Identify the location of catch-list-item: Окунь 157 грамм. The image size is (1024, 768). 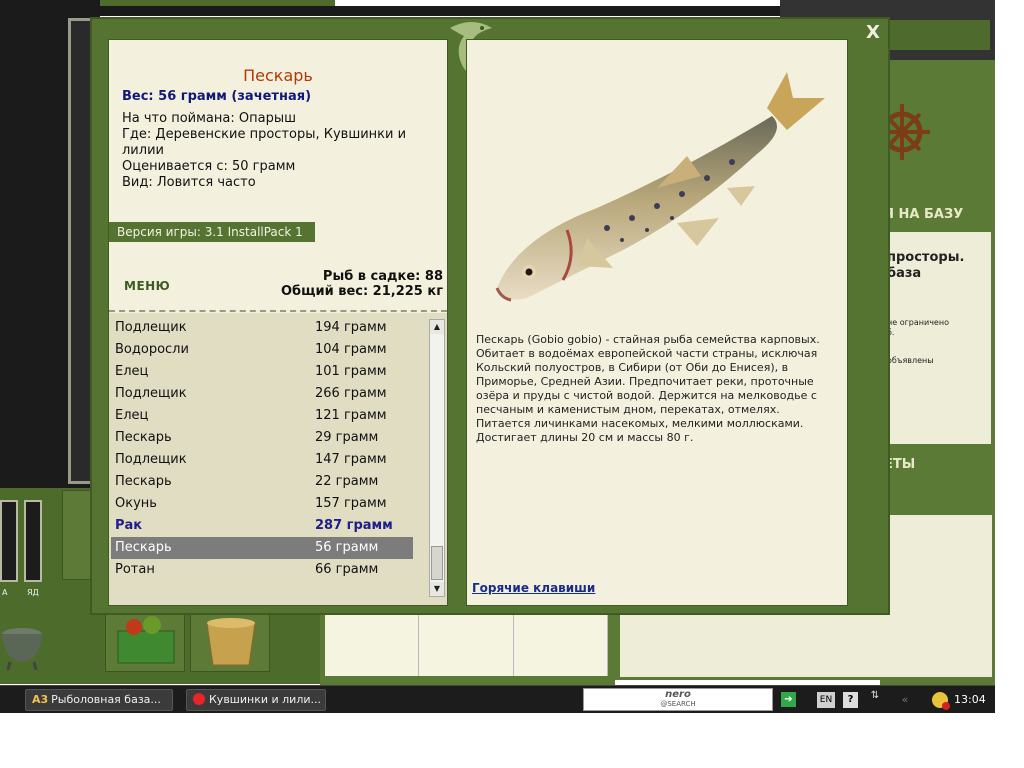
(262, 504).